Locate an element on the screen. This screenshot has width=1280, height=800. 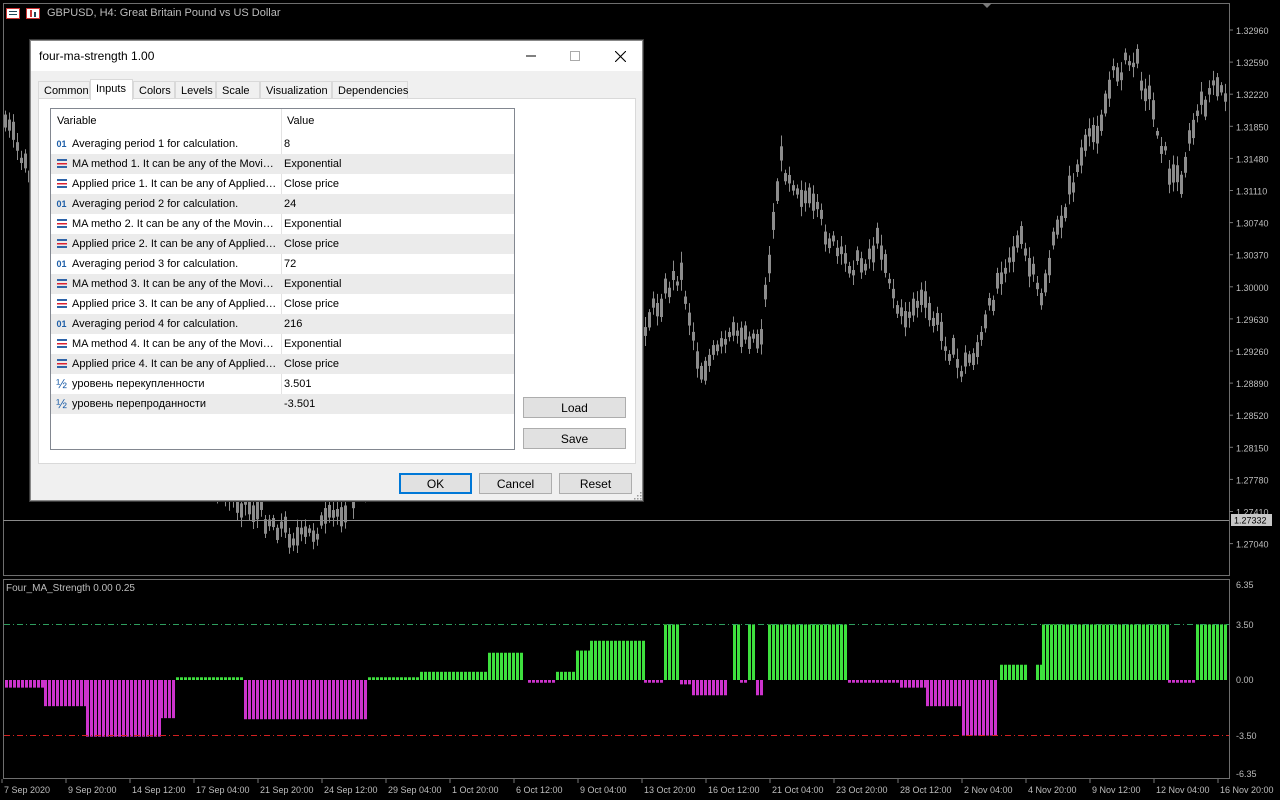
tab-inputs: Inputs is located at coordinates (111, 89).